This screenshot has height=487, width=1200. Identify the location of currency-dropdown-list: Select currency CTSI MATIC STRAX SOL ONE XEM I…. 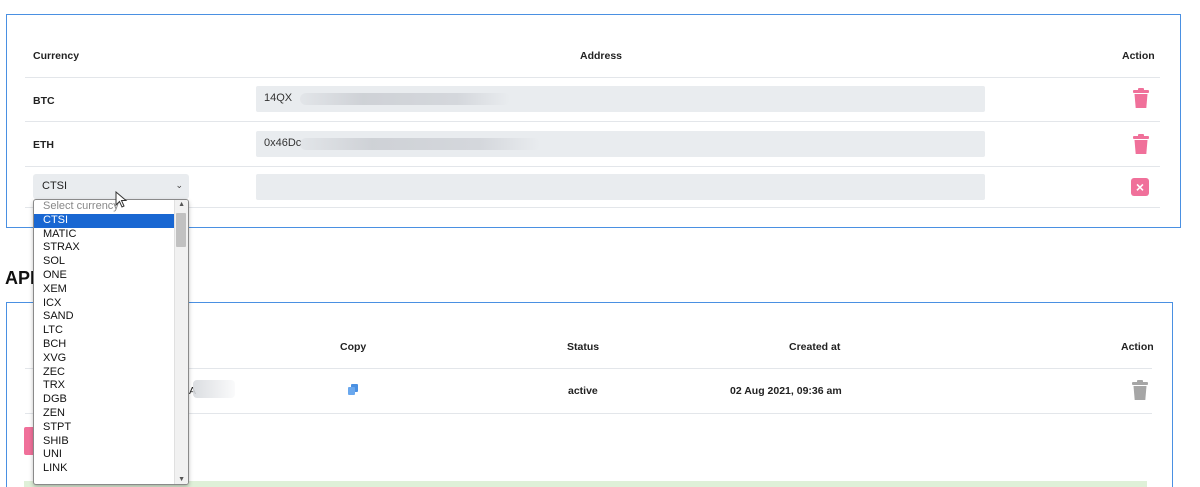
(111, 342).